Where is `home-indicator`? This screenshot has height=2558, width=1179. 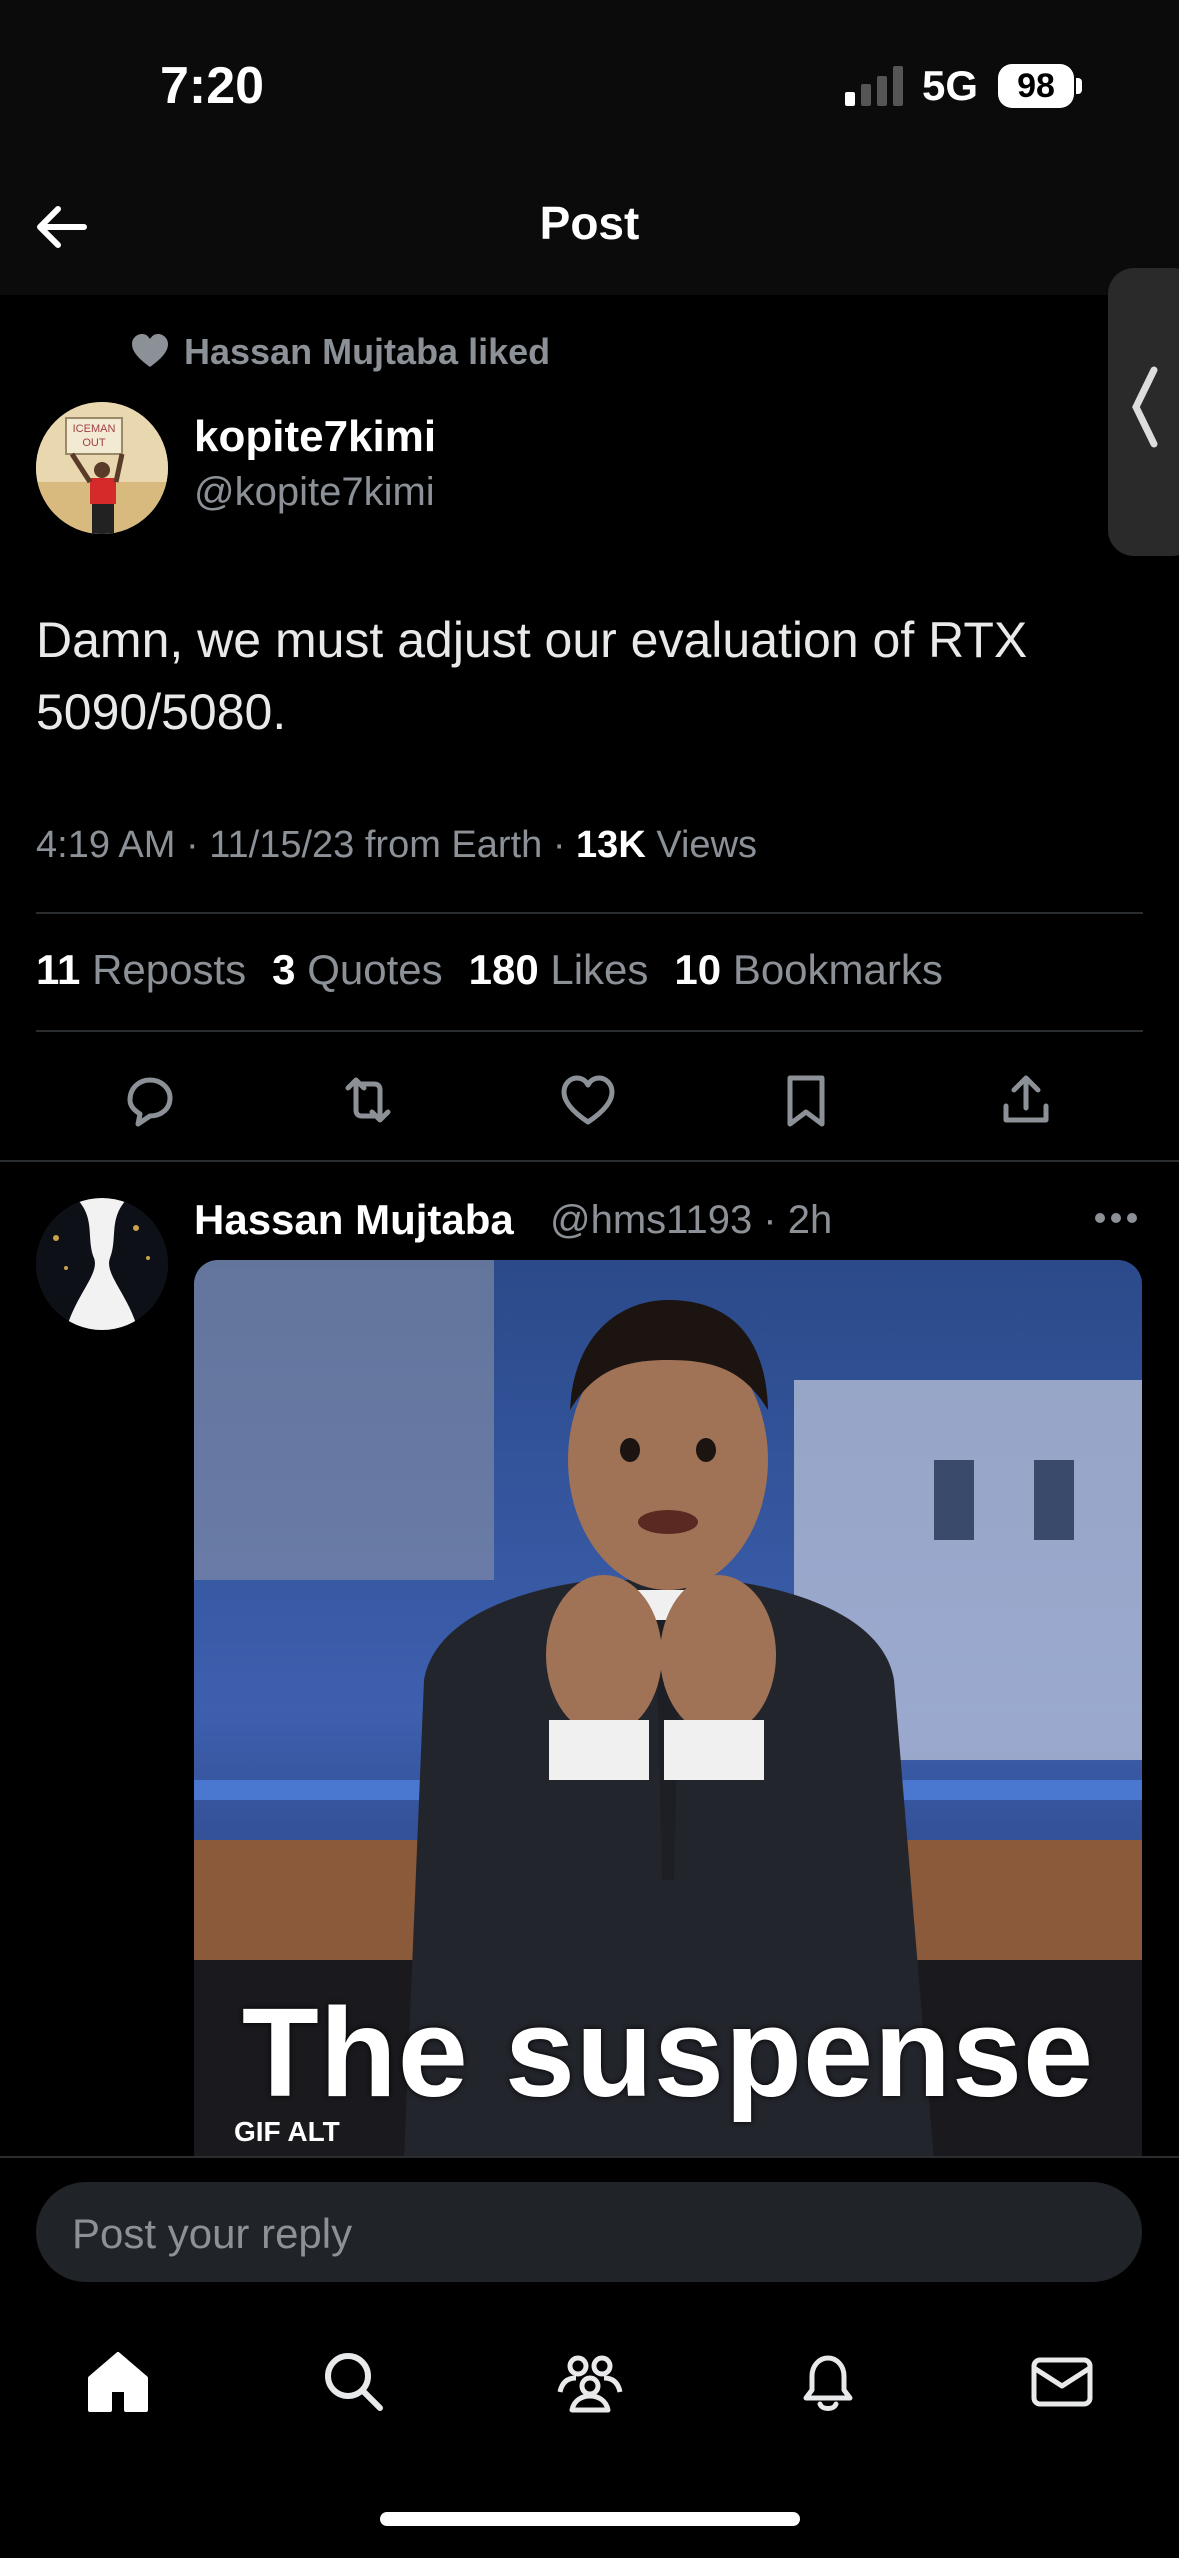
home-indicator is located at coordinates (590, 2519).